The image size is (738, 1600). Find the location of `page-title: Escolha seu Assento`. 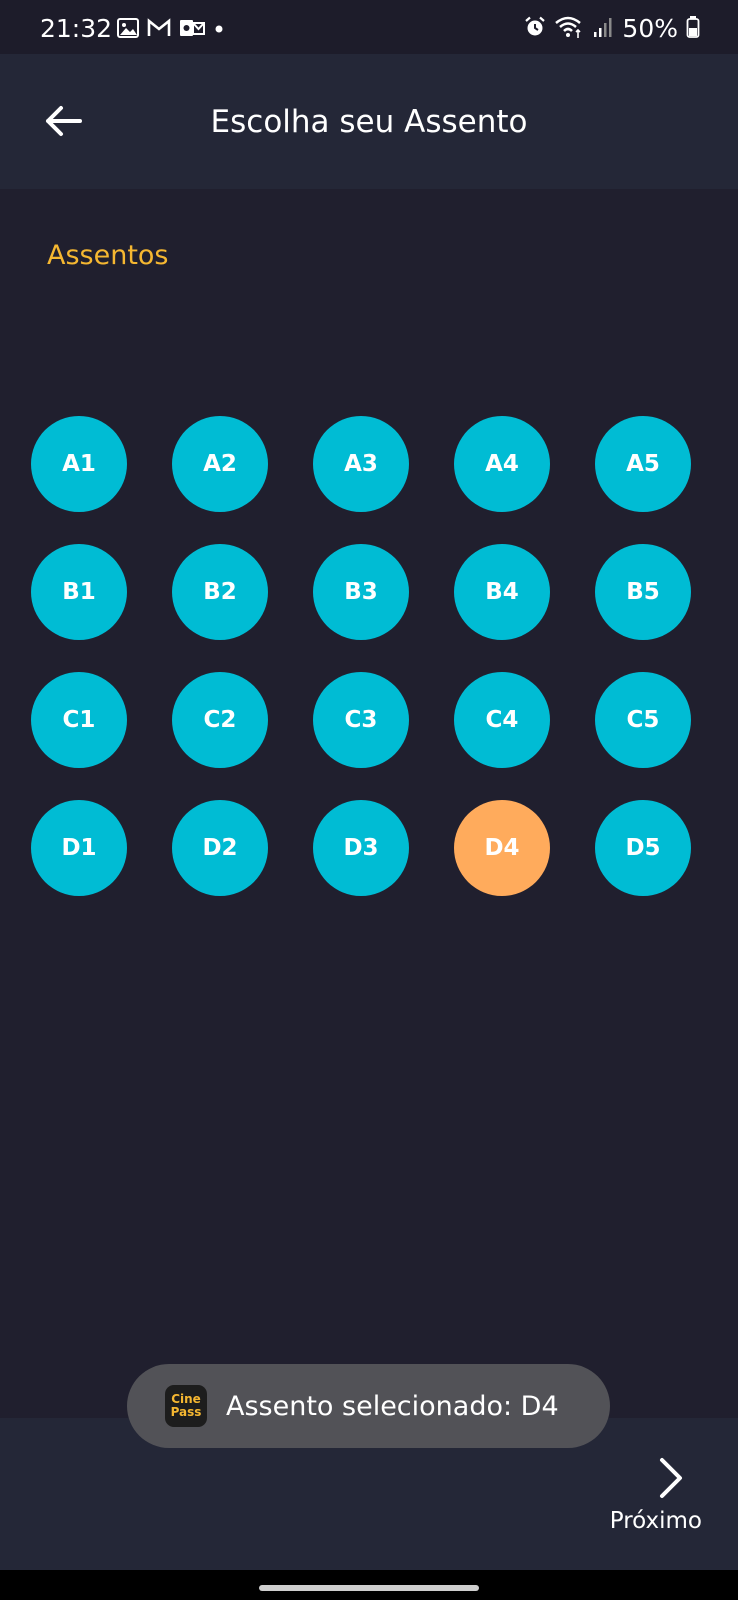

page-title: Escolha seu Assento is located at coordinates (369, 122).